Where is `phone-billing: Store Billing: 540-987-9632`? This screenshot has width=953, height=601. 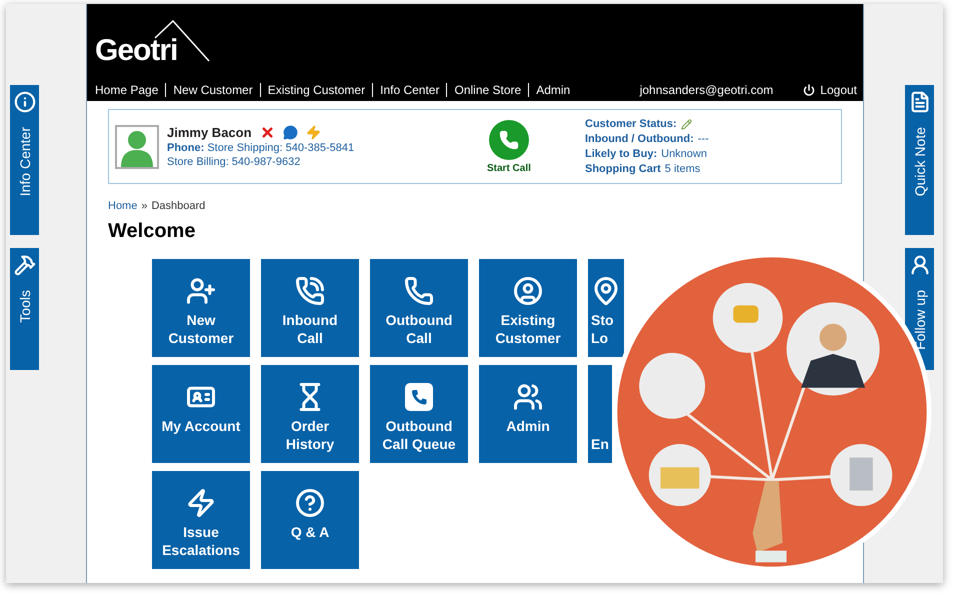 phone-billing: Store Billing: 540-987-9632 is located at coordinates (234, 162).